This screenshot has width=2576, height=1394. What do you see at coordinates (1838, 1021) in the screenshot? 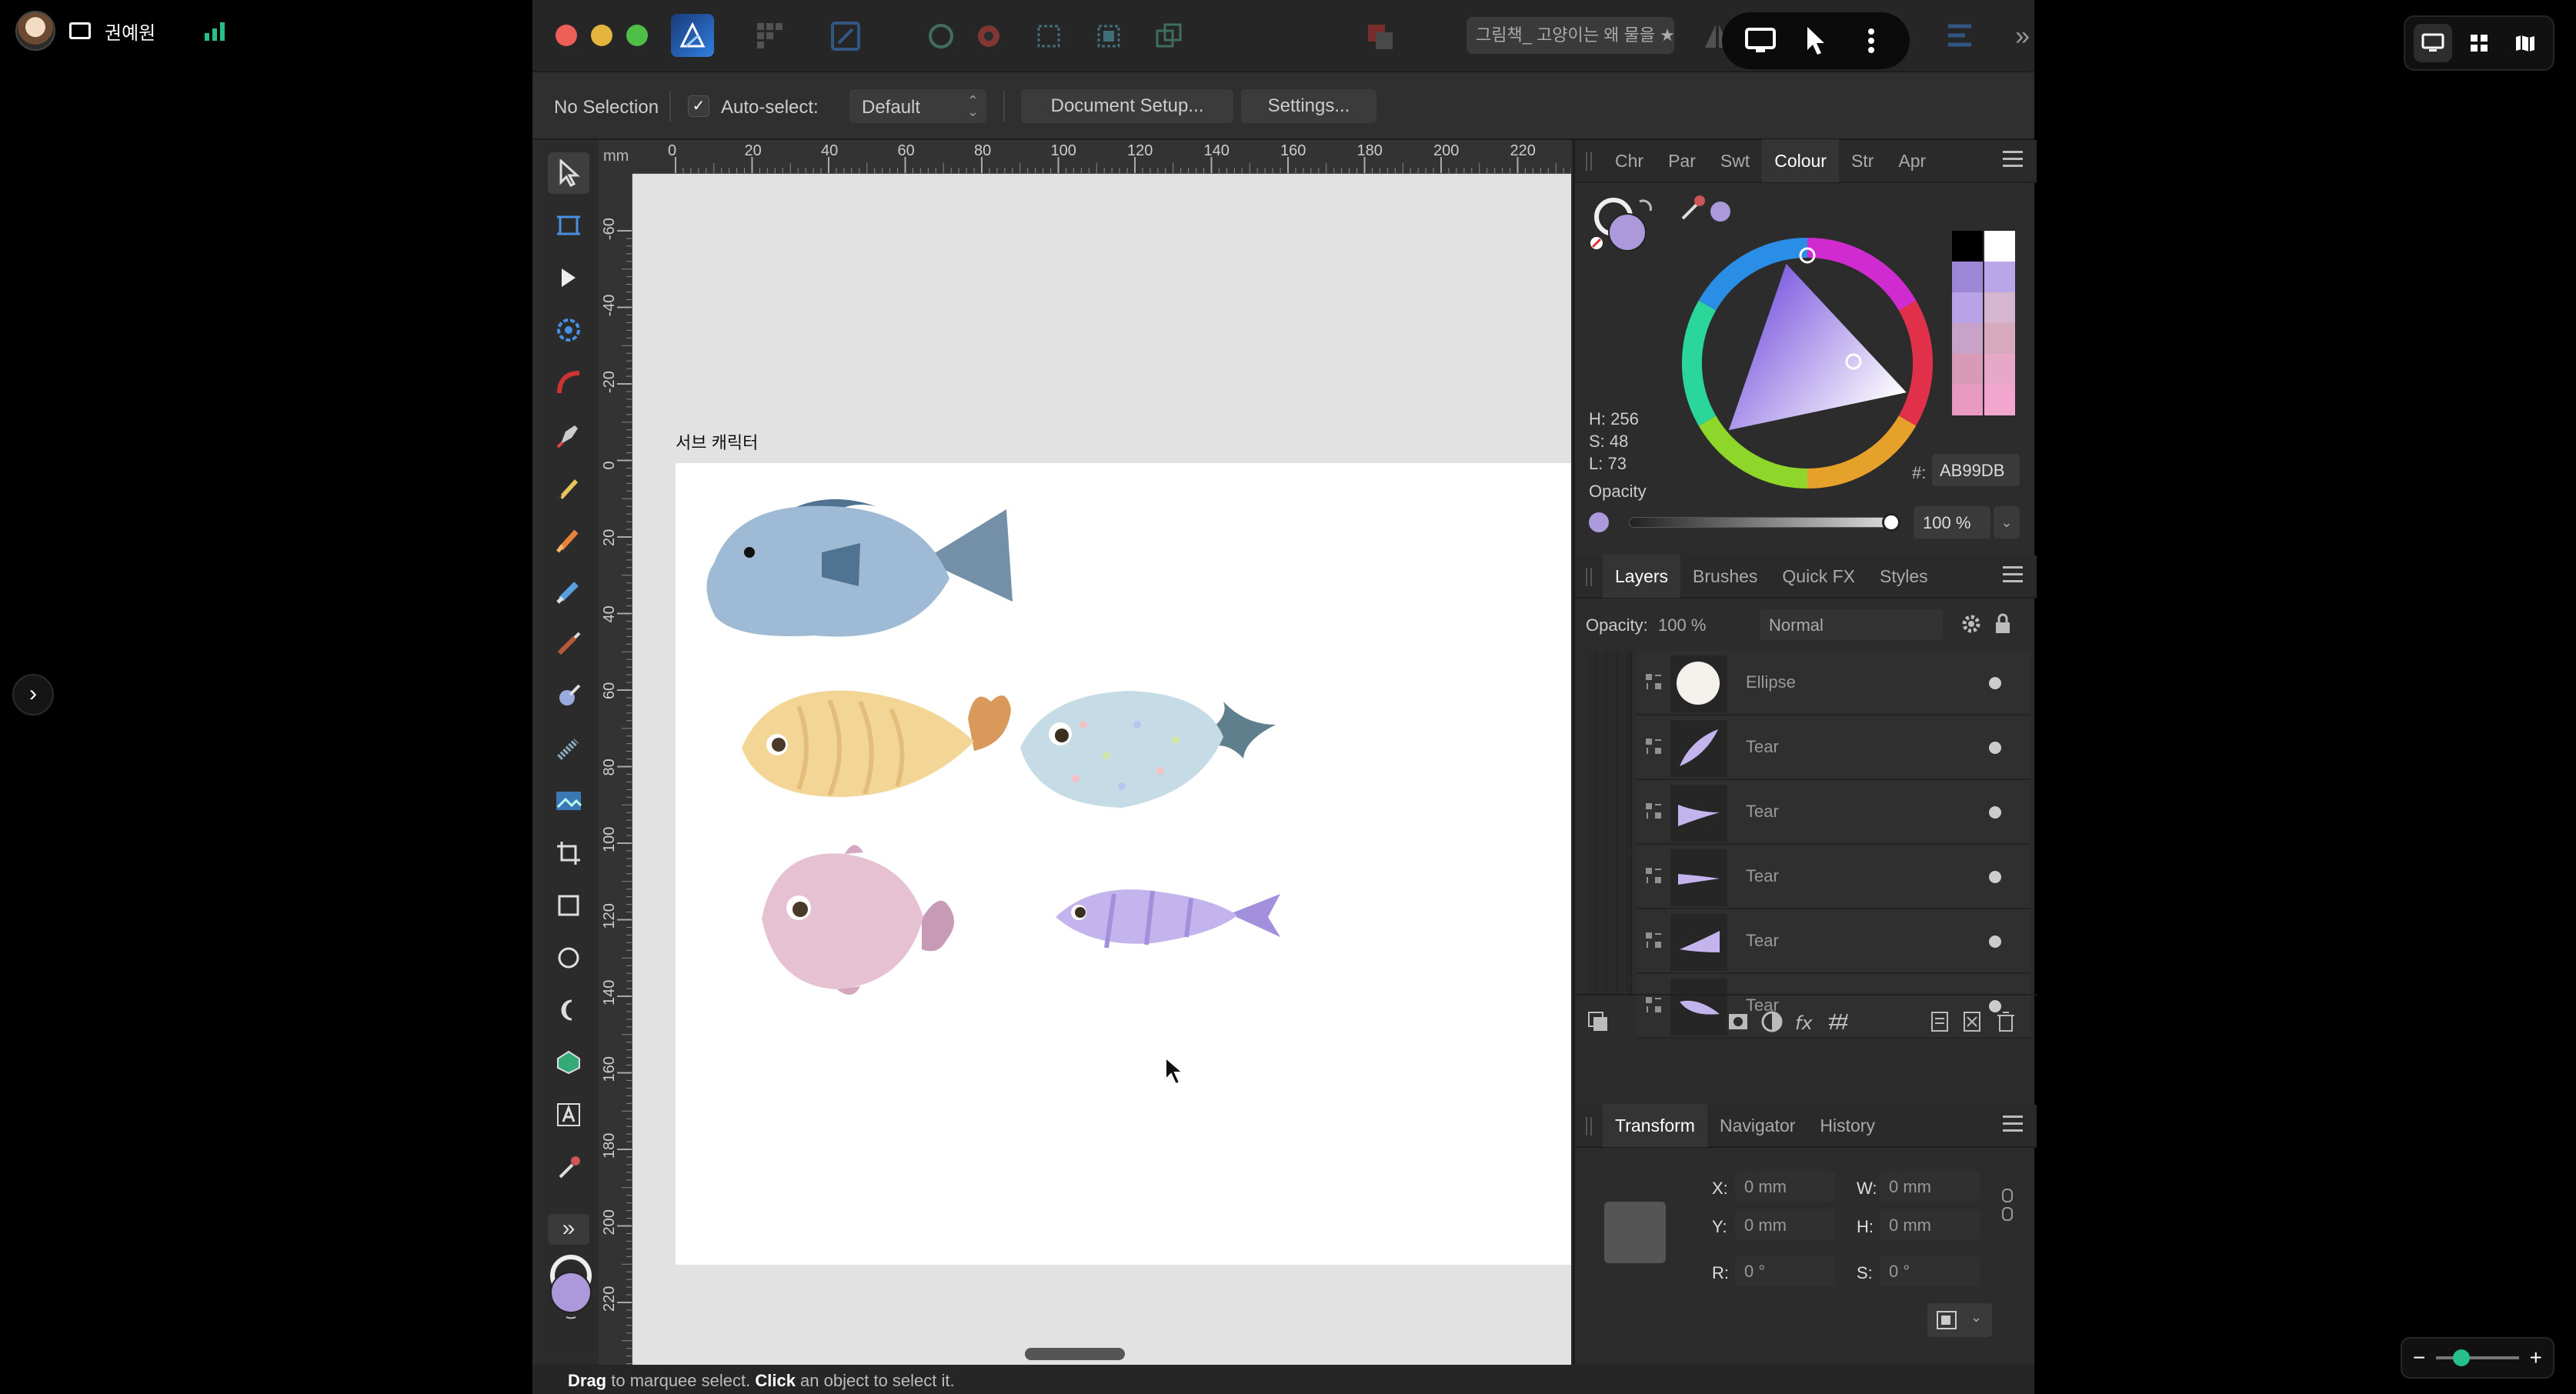
I see `grid-layer-icon` at bounding box center [1838, 1021].